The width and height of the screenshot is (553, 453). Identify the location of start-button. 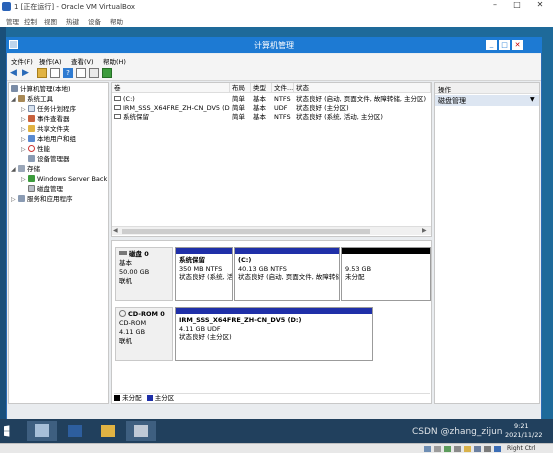
(11, 431).